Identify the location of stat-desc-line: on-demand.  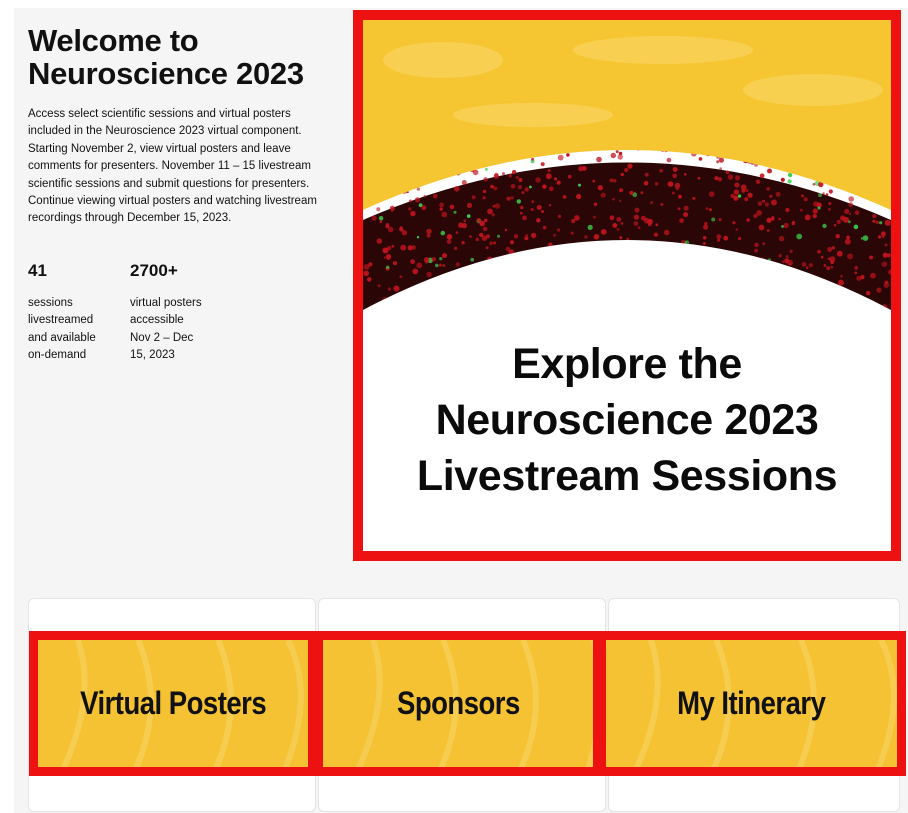
(57, 355).